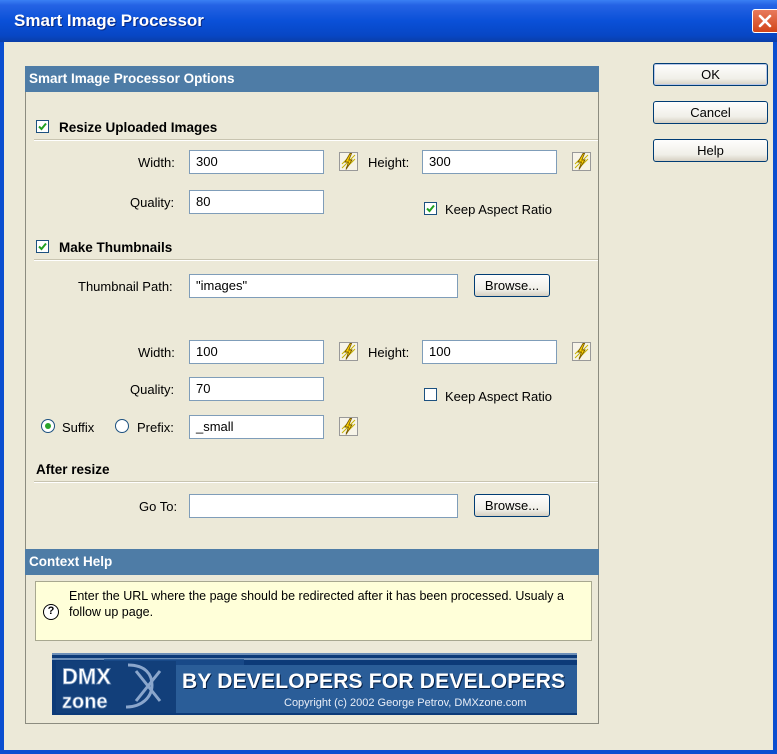  I want to click on resize-quality-input: 80, so click(256, 202).